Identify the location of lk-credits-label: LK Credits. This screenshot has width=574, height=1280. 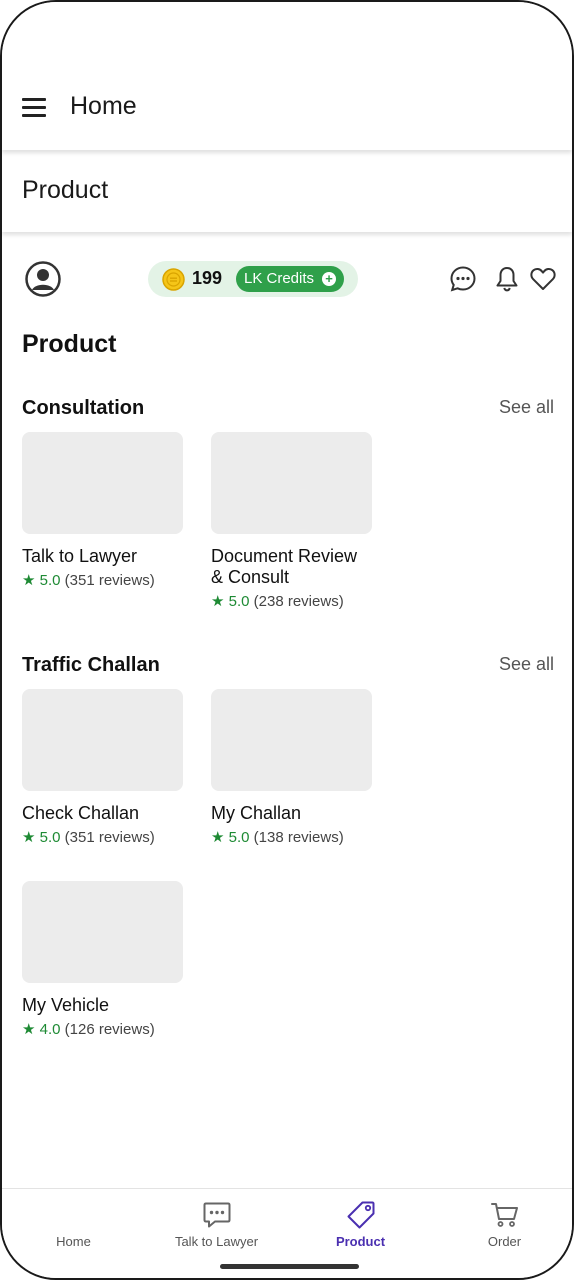
(279, 278).